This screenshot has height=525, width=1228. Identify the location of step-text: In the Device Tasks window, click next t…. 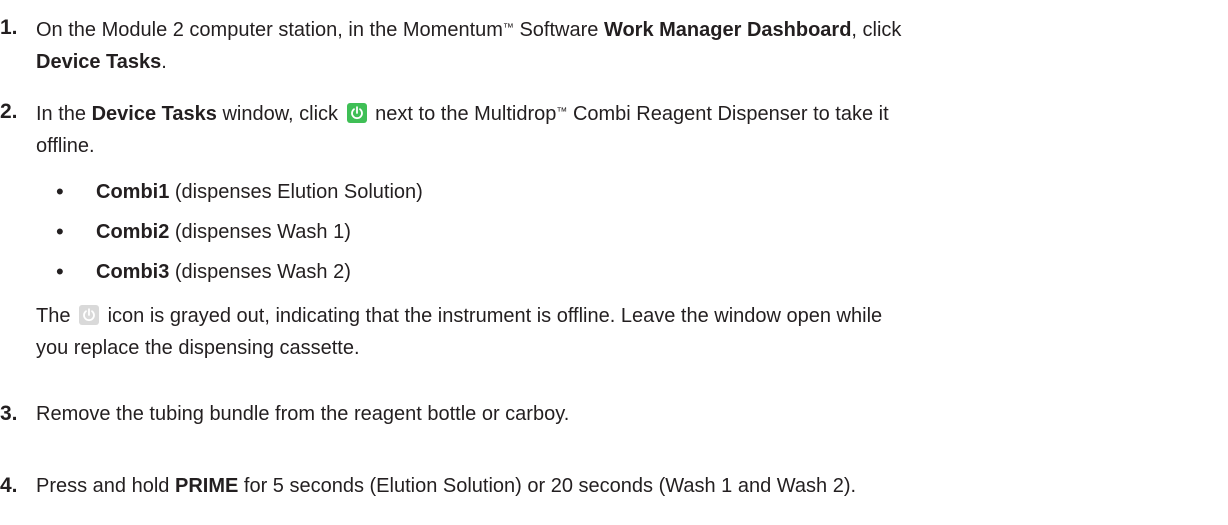
(626, 129).